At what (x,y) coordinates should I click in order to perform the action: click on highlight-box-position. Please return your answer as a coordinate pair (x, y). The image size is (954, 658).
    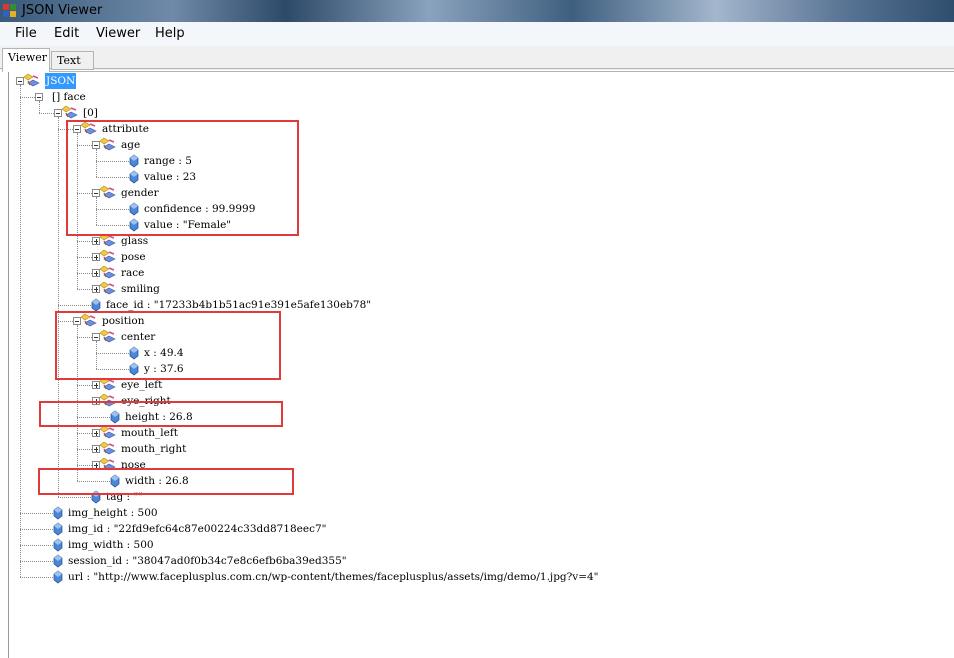
    Looking at the image, I should click on (168, 345).